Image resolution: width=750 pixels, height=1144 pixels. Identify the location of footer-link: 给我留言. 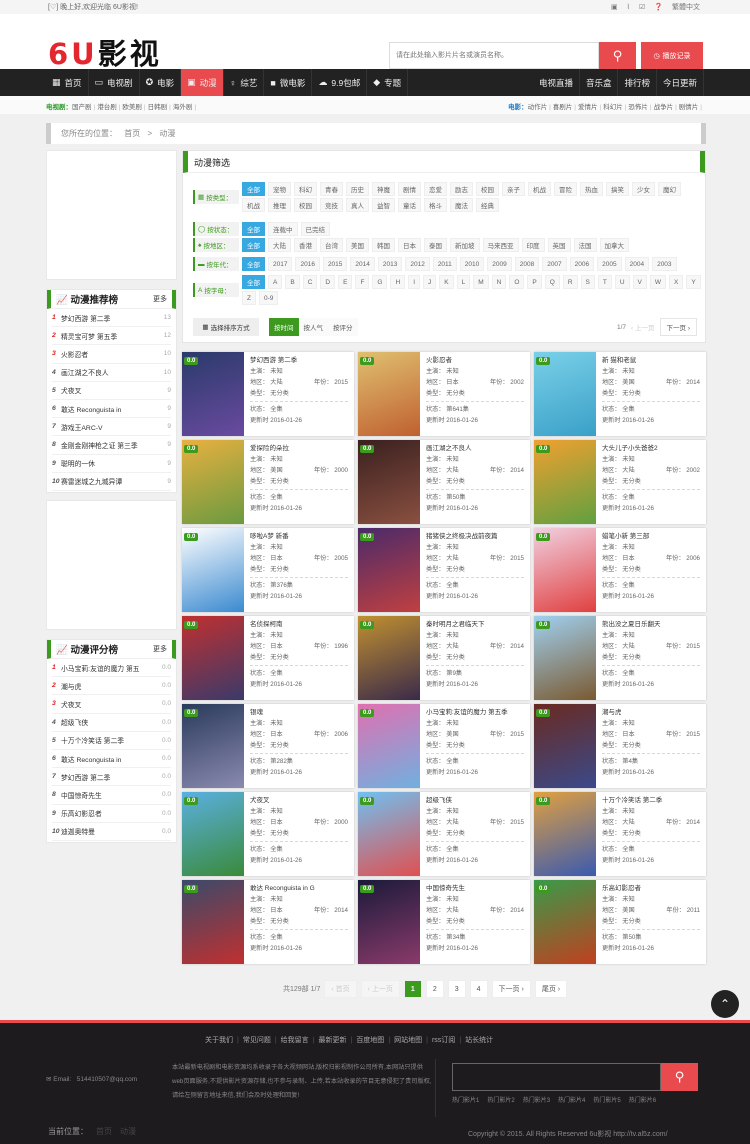
(295, 1040).